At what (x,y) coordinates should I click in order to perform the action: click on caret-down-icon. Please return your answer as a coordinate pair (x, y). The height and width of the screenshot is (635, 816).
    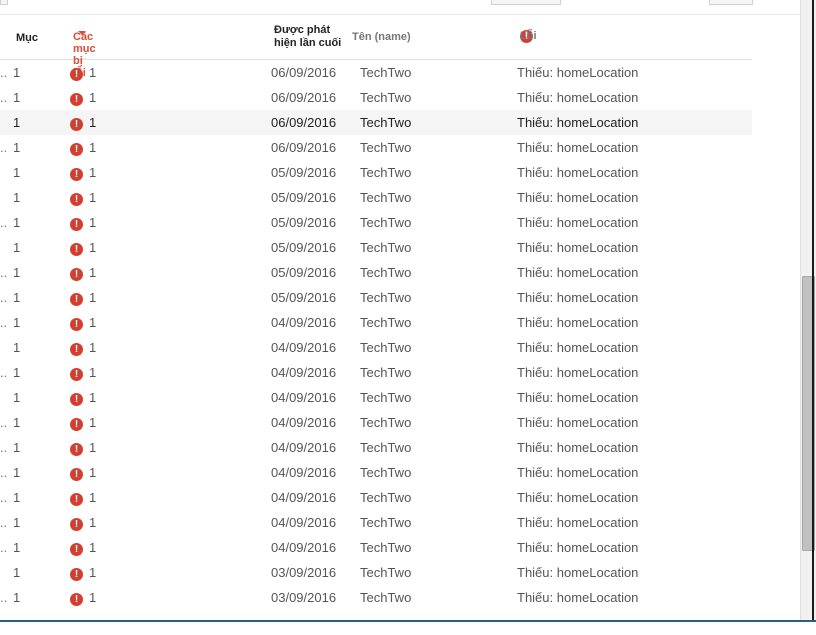
    Looking at the image, I should click on (82, 33).